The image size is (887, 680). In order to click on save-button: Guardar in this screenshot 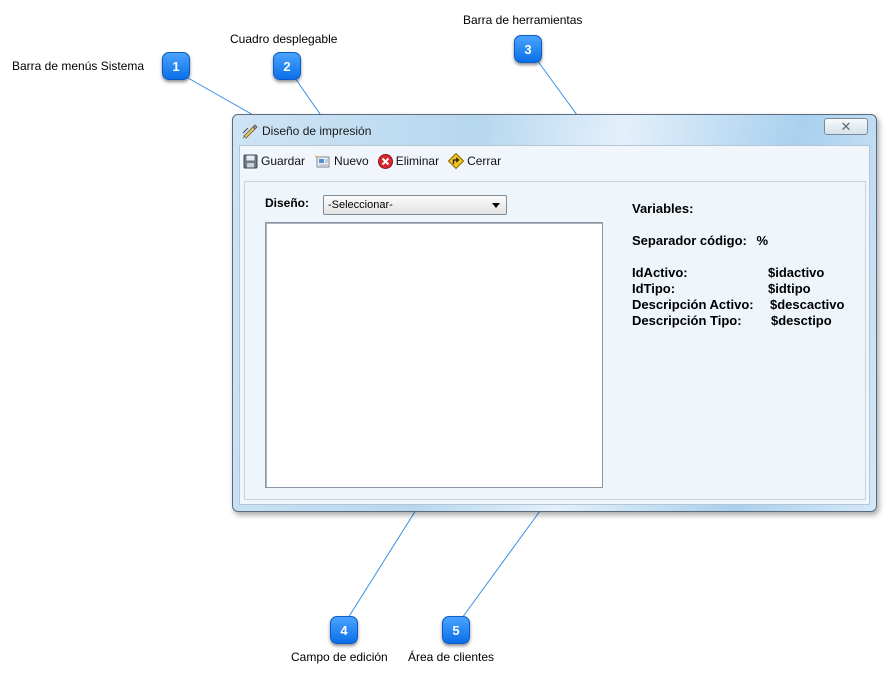, I will do `click(274, 161)`.